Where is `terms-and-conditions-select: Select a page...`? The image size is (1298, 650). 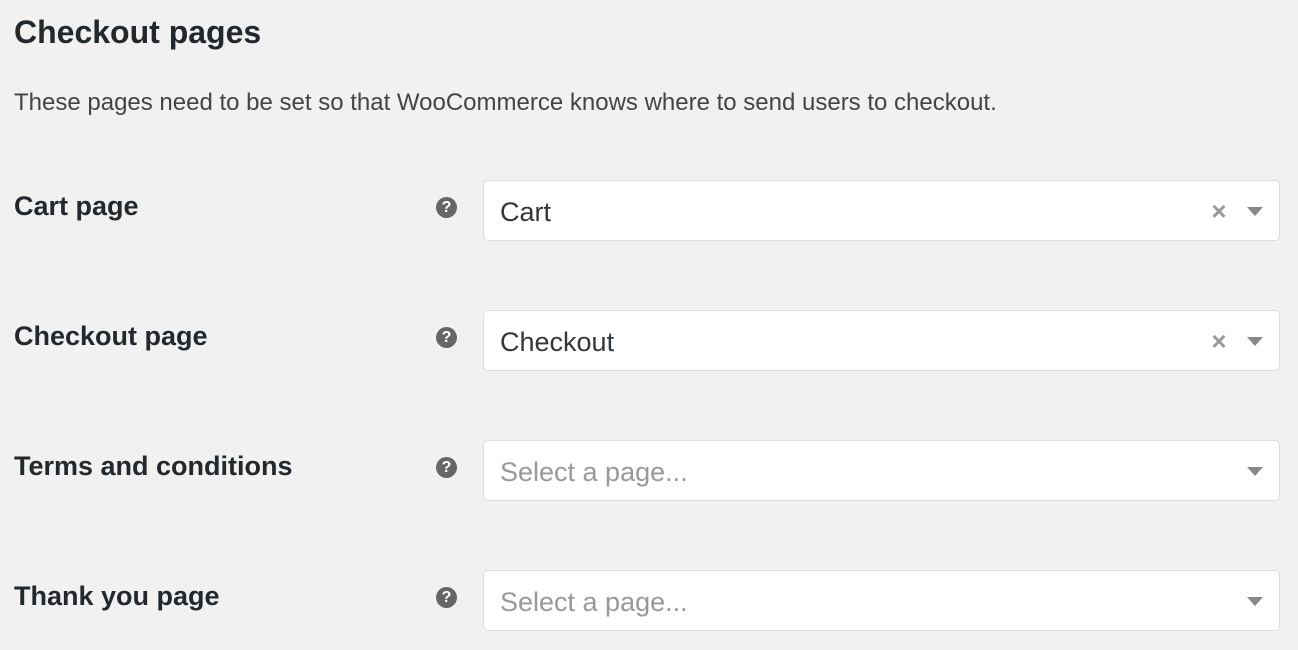 terms-and-conditions-select: Select a page... is located at coordinates (881, 470).